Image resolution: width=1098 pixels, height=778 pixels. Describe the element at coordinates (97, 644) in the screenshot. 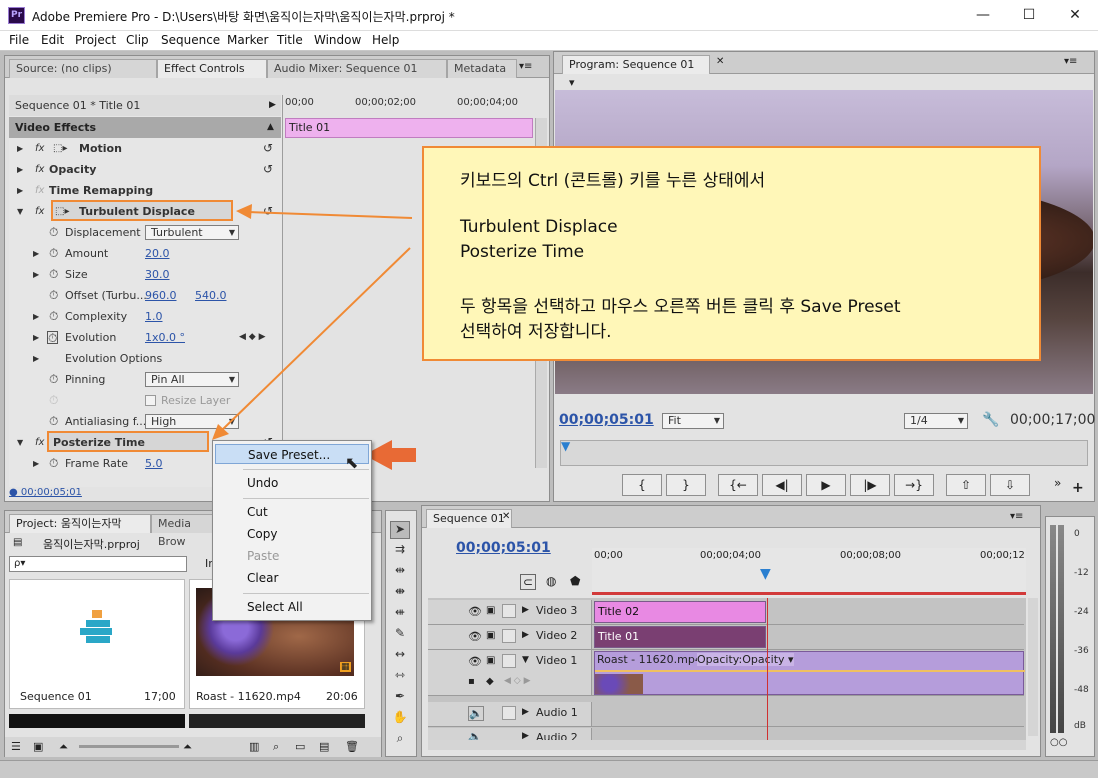

I see `project-item-sequence: Sequence 01 17;00` at that location.